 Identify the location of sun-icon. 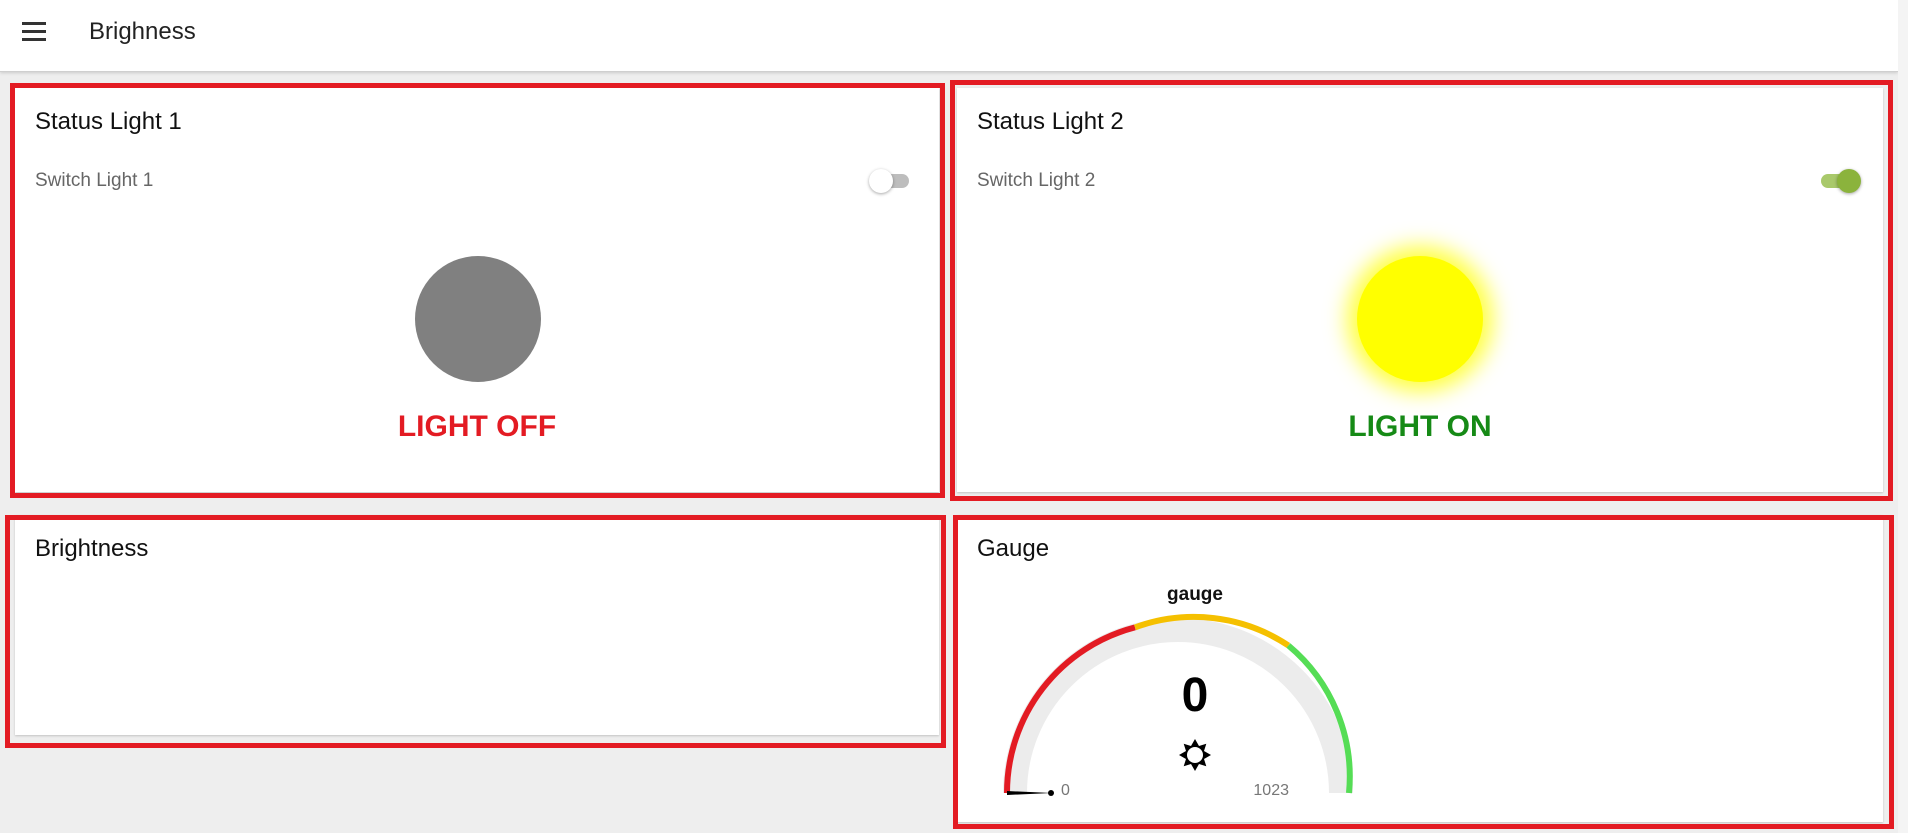
(1195, 755).